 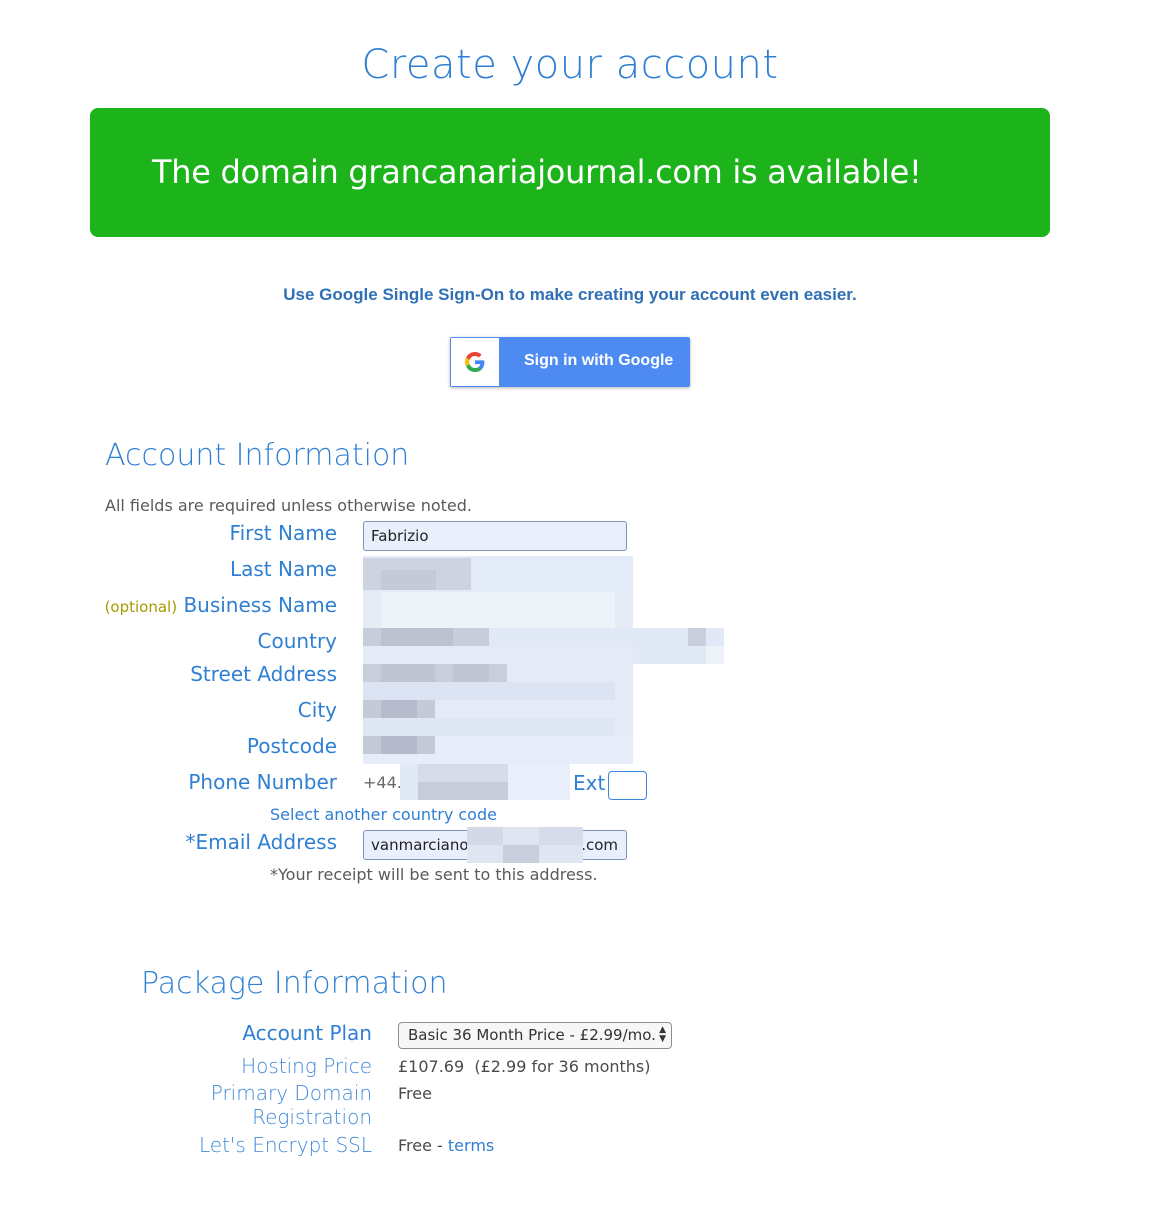 I want to click on google-g-icon, so click(x=475, y=362).